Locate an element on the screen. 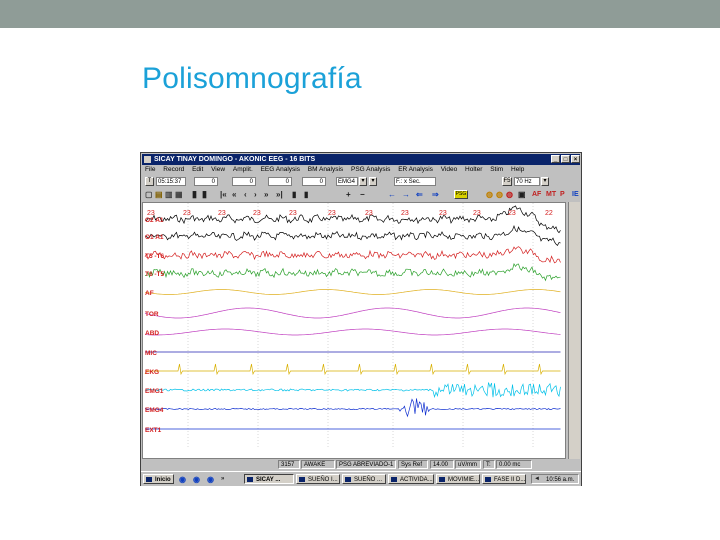 The width and height of the screenshot is (720, 540). quicklaunch-ie-icon: ◉ is located at coordinates (182, 479).